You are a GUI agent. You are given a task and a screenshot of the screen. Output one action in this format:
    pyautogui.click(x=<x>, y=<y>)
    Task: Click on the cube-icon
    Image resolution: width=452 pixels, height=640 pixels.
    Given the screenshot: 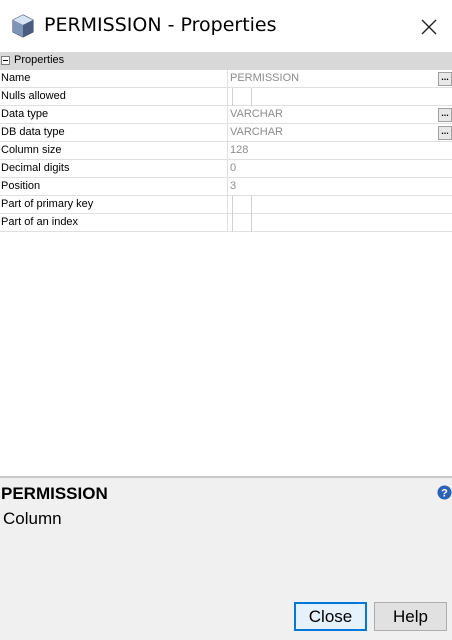 What is the action you would take?
    pyautogui.click(x=23, y=26)
    